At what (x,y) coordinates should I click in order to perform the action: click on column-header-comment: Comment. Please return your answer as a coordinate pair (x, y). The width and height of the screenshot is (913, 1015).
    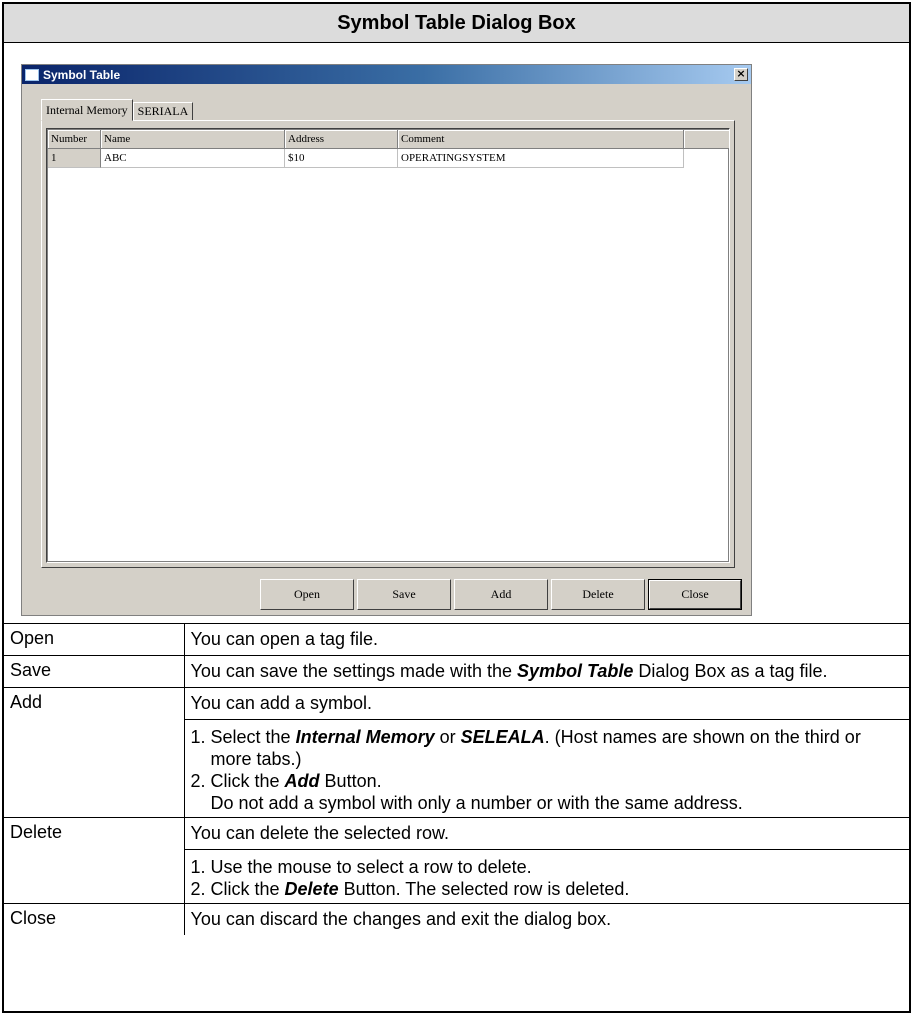
    Looking at the image, I should click on (541, 139).